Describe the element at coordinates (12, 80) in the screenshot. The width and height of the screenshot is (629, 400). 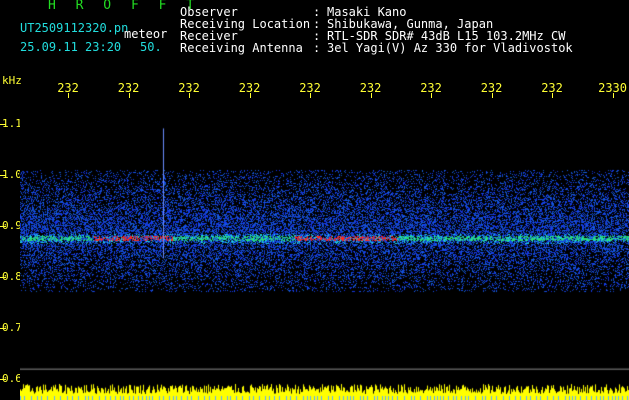
I see `y-axis-unit-label: kHz` at that location.